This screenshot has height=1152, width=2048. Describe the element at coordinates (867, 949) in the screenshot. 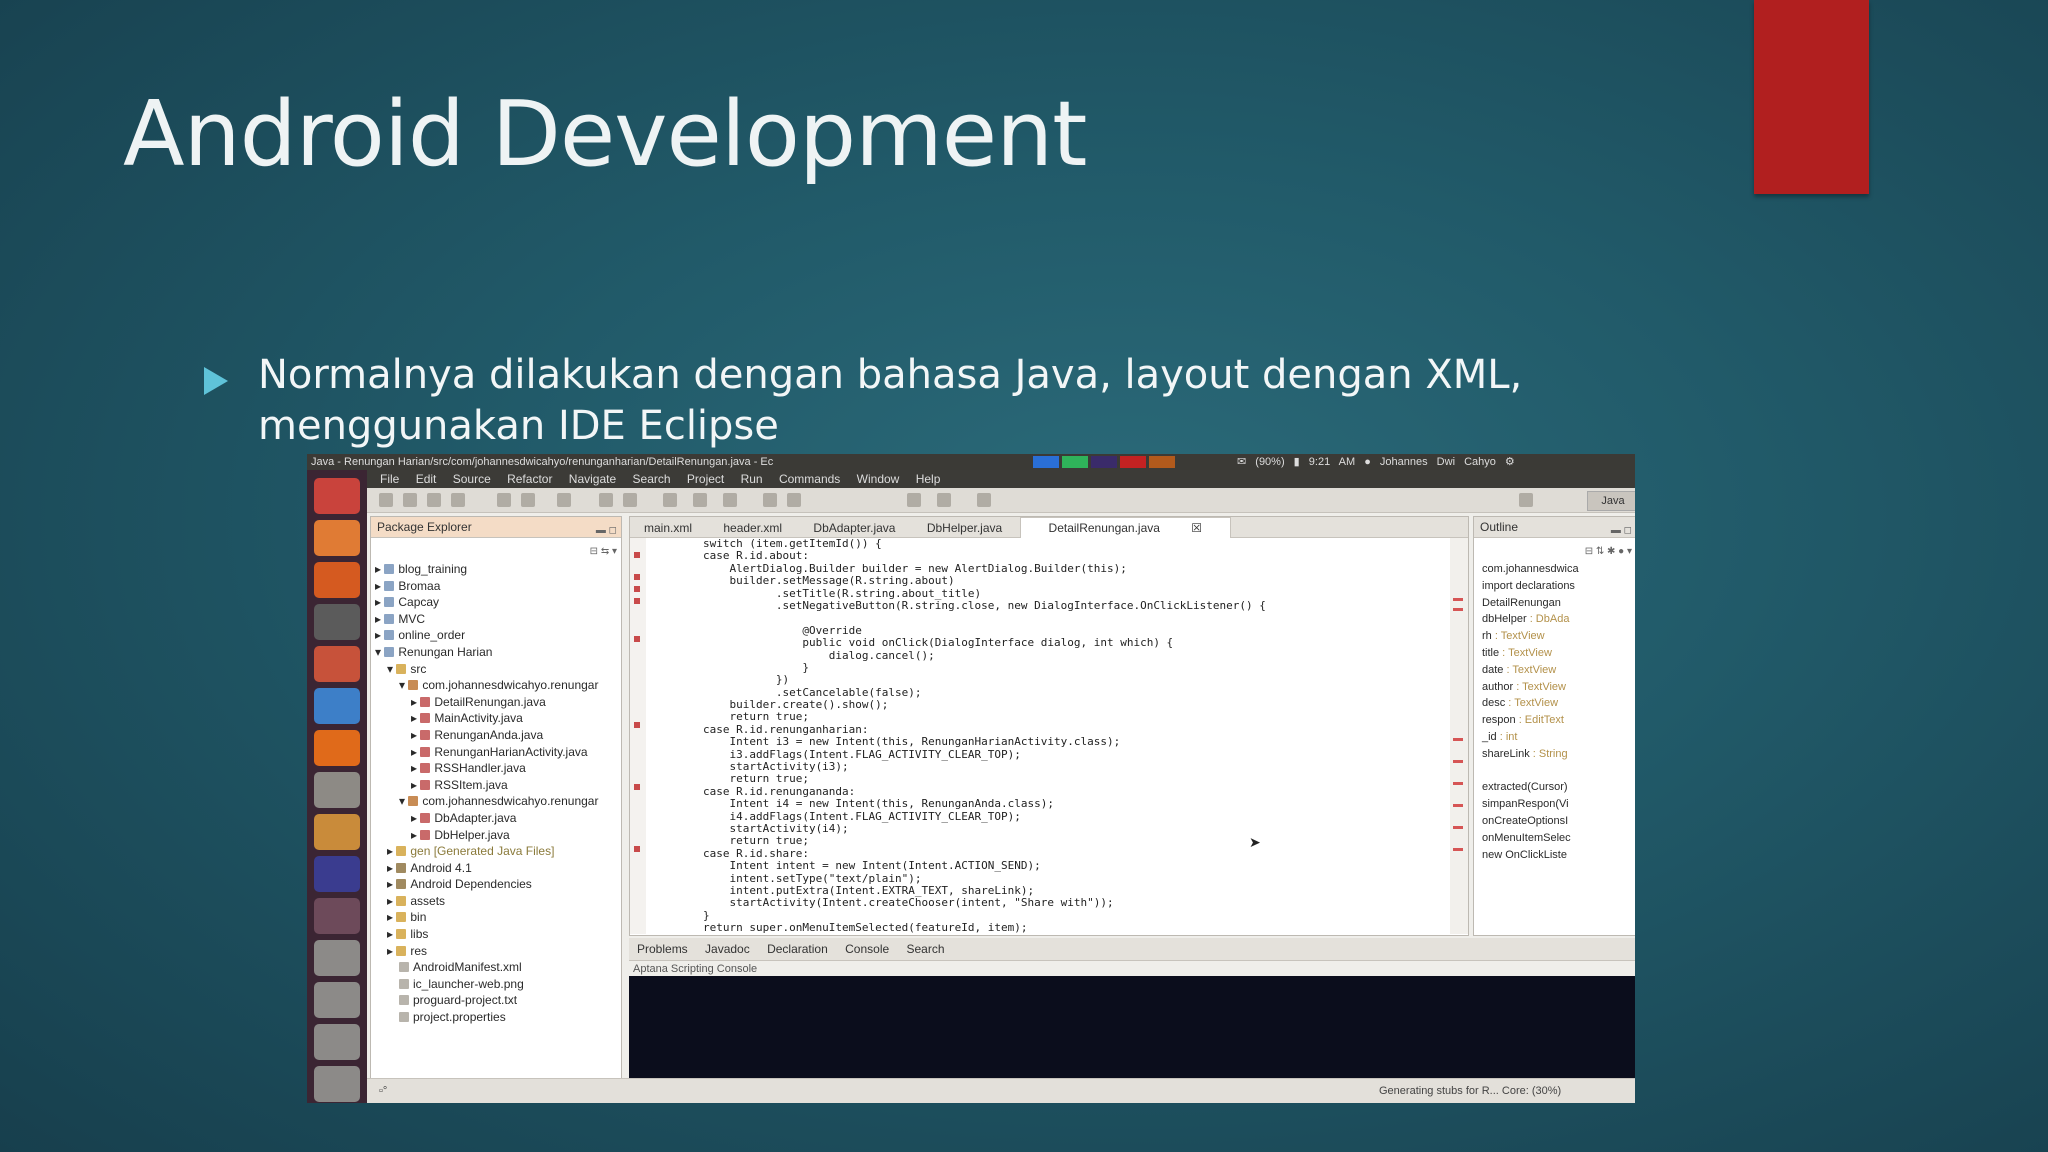

I see `tab-console: Console` at that location.